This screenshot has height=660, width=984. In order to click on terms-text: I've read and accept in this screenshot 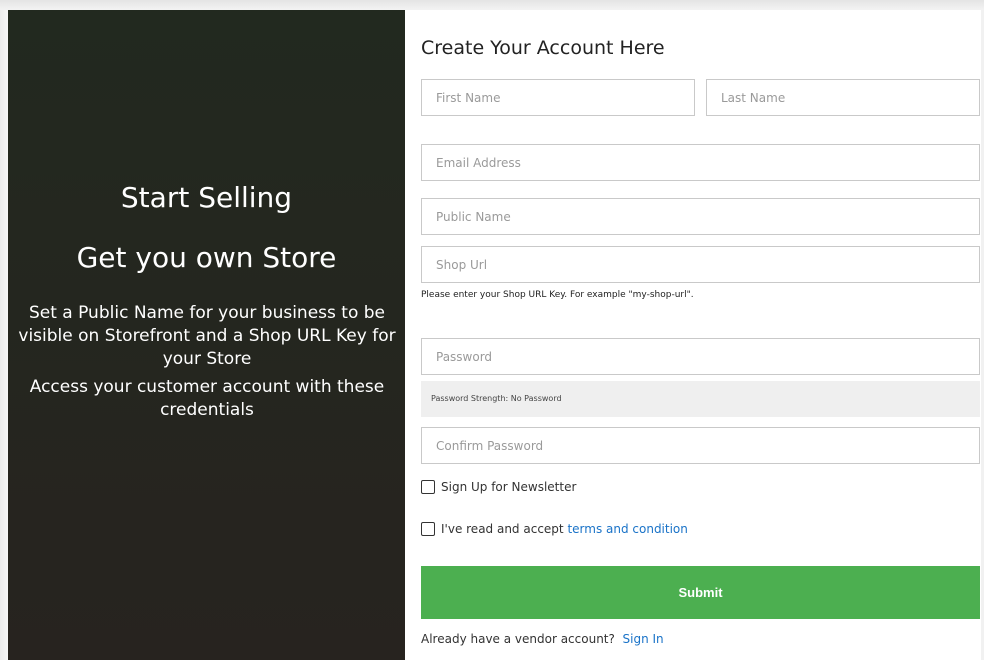, I will do `click(504, 529)`.